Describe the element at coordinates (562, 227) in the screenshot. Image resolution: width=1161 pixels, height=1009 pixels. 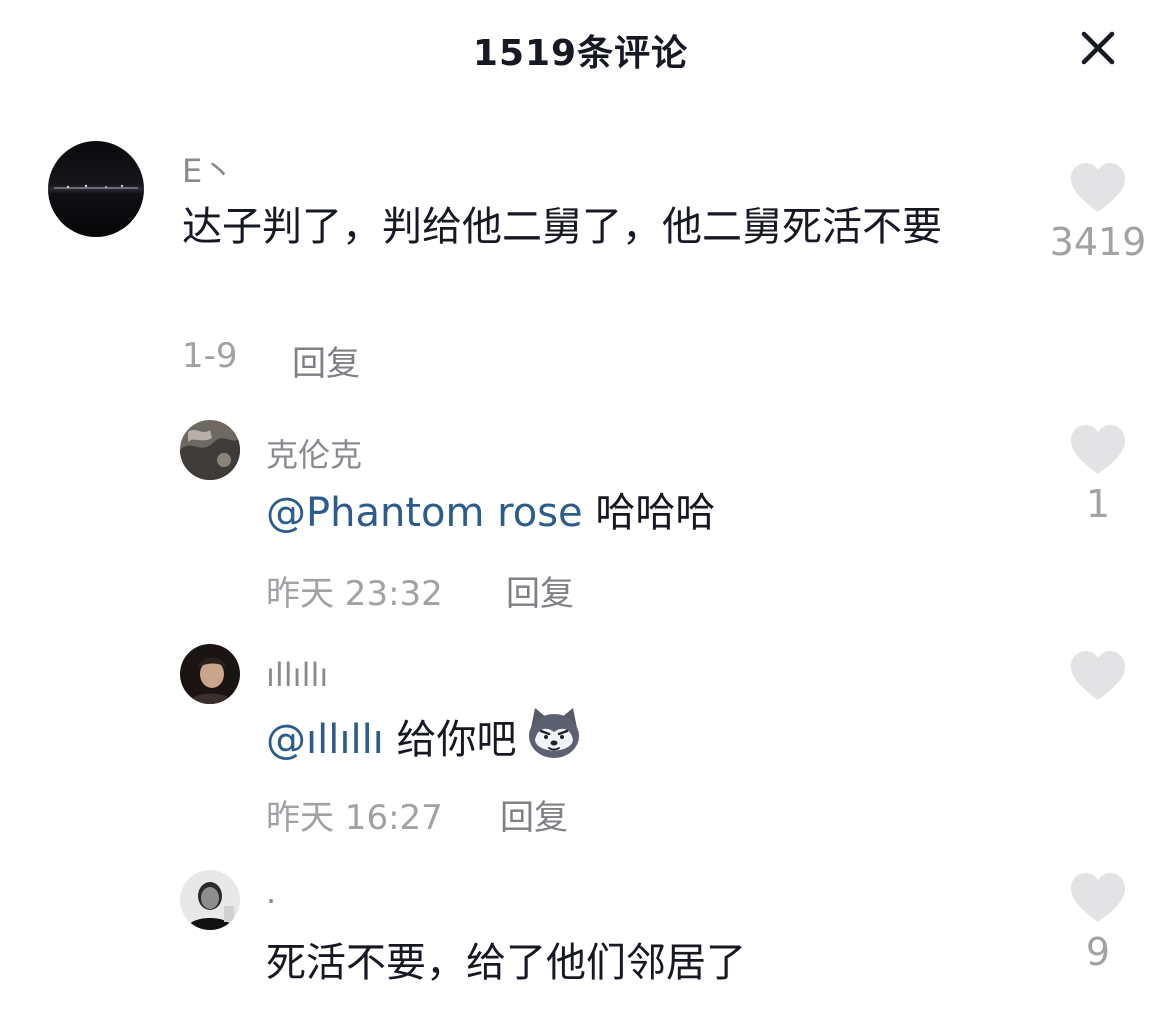
I see `comment-text: 达子判了，判给他二舅了，他二舅死活不要` at that location.